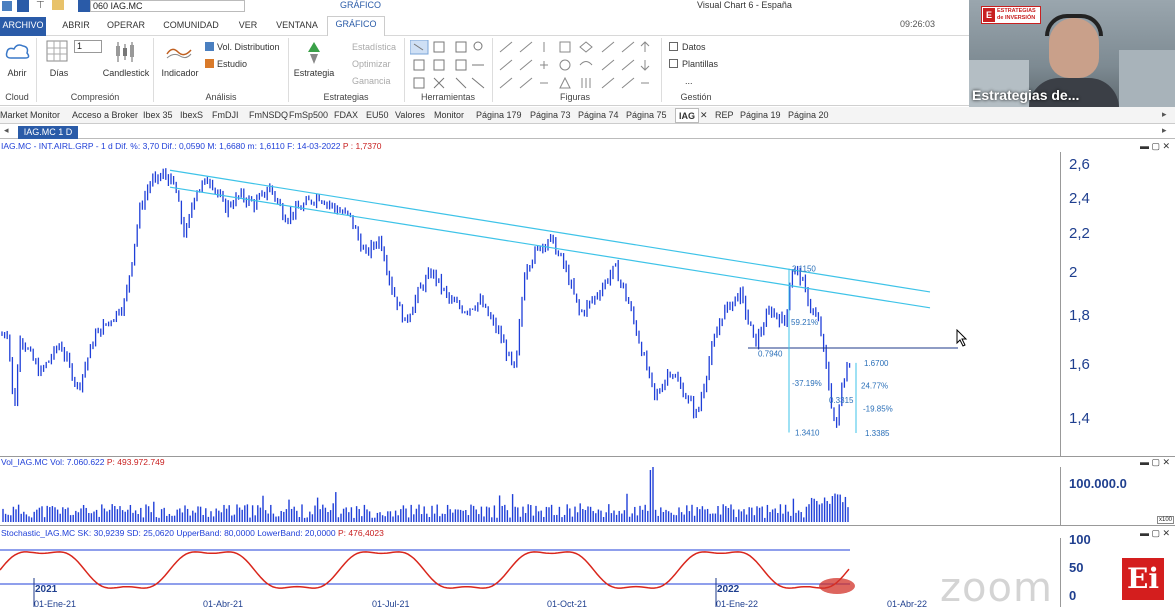 This screenshot has width=1175, height=611. Describe the element at coordinates (448, 97) in the screenshot. I see `group-herramientas-label: Herramientas` at that location.